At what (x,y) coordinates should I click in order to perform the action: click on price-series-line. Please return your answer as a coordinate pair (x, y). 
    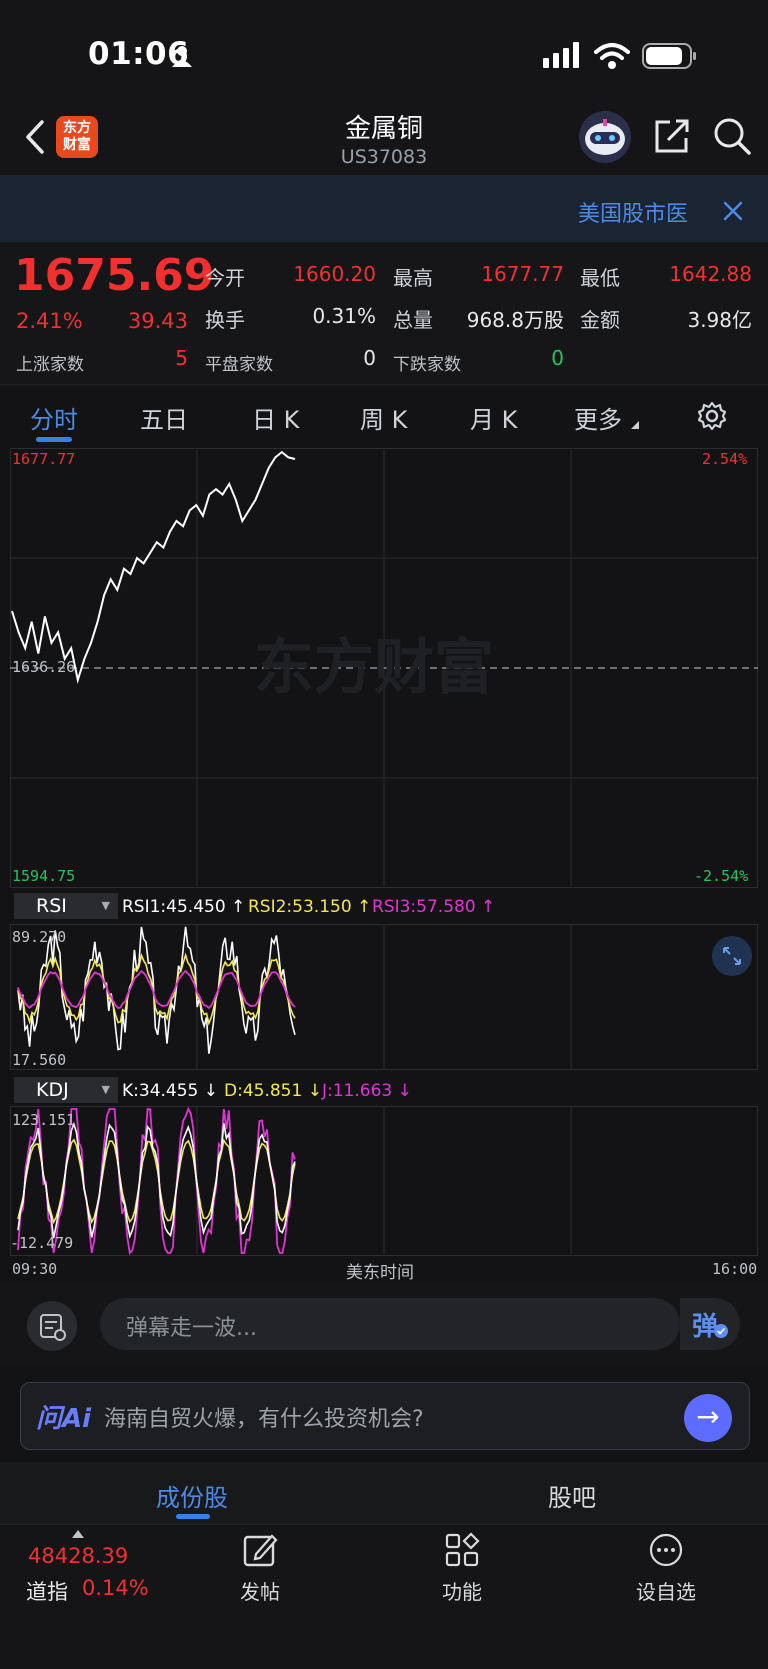
    Looking at the image, I should click on (153, 567).